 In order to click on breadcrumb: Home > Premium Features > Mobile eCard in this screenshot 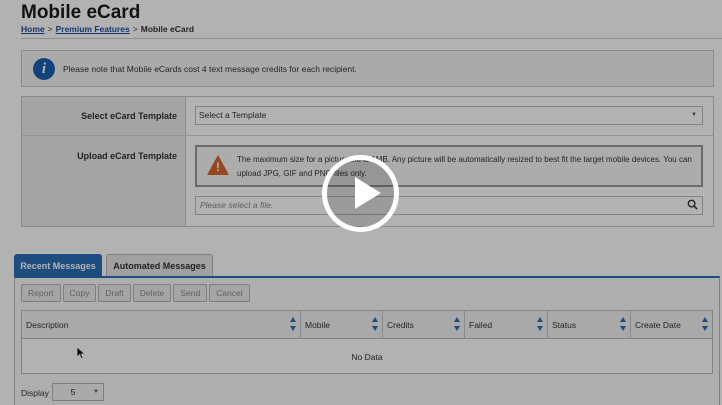, I will do `click(107, 29)`.